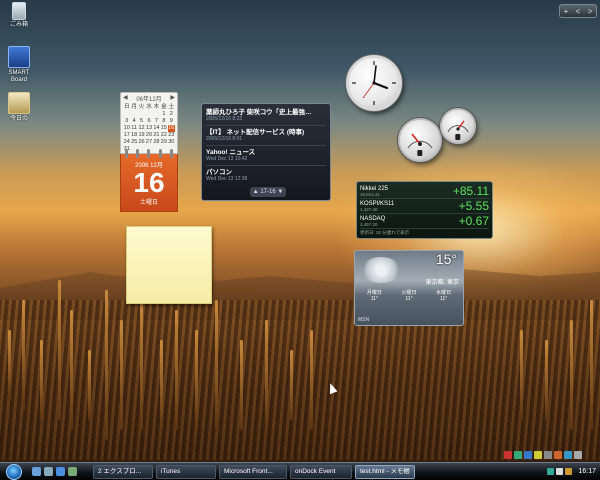  What do you see at coordinates (163, 114) in the screenshot?
I see `calendar-day-cell: 1` at bounding box center [163, 114].